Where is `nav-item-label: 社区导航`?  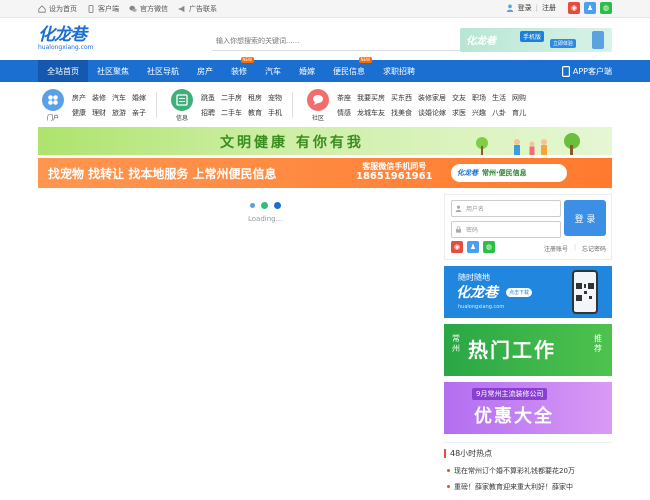
nav-item-label: 社区导航 is located at coordinates (163, 71).